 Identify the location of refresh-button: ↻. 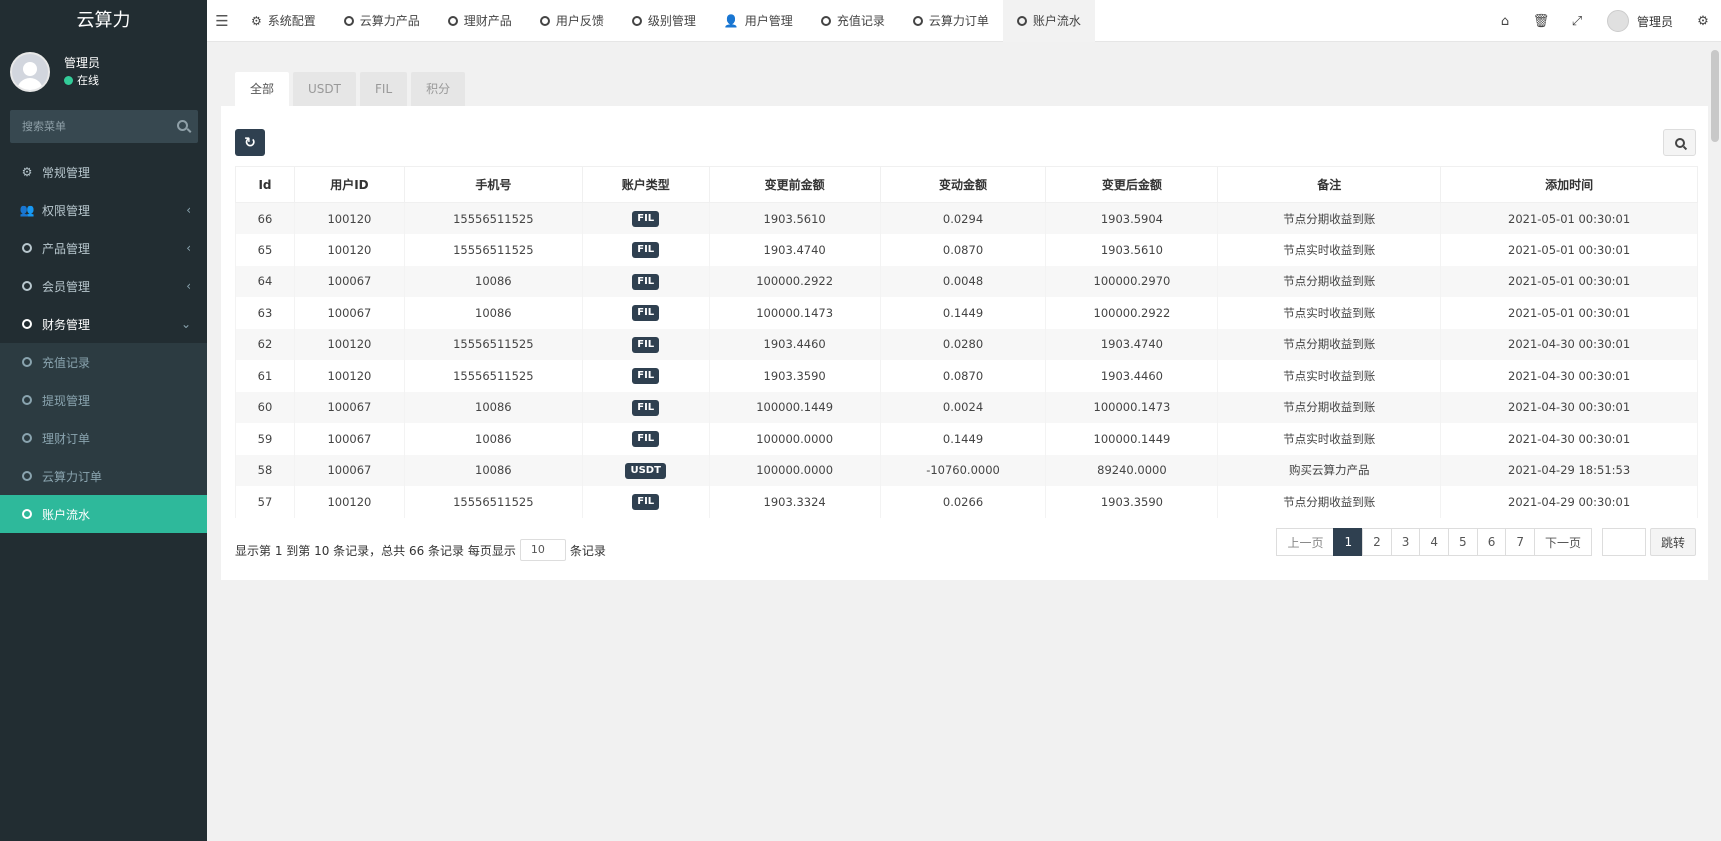
(250, 142).